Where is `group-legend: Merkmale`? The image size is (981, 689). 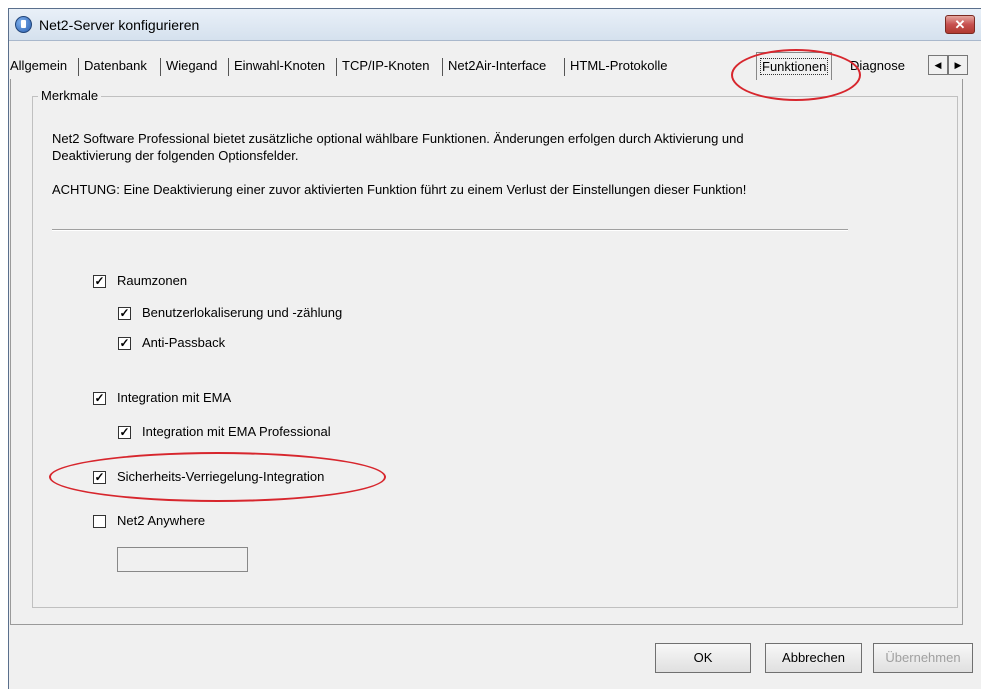 group-legend: Merkmale is located at coordinates (70, 95).